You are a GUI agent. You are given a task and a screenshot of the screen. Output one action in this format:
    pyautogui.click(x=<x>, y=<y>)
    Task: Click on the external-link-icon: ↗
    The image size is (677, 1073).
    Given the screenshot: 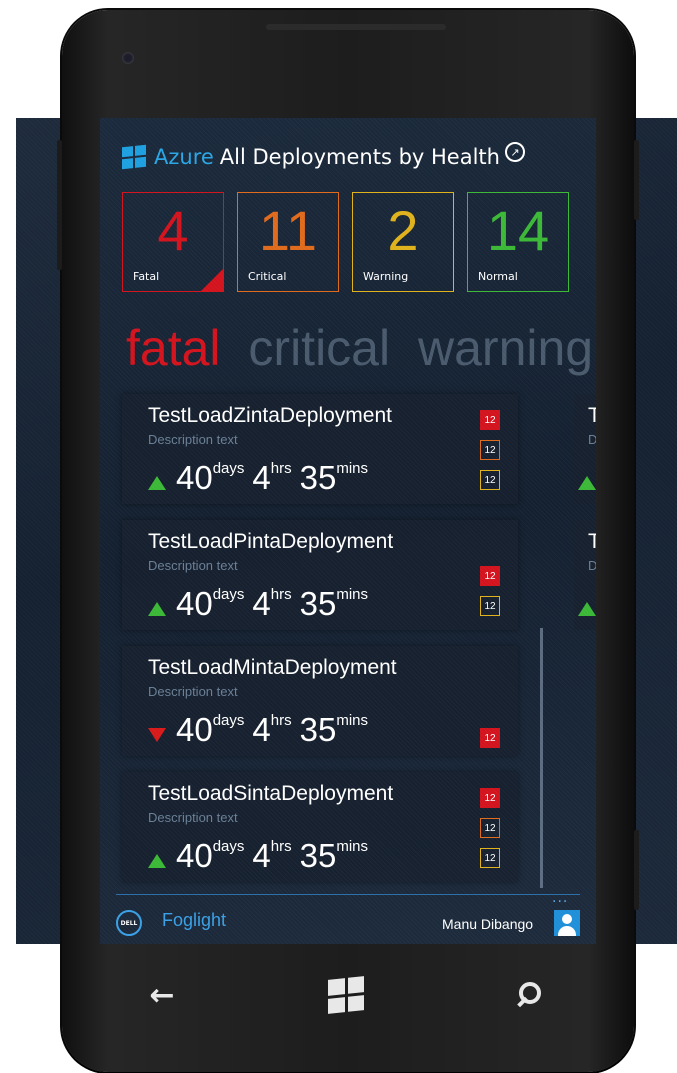 What is the action you would take?
    pyautogui.click(x=514, y=152)
    